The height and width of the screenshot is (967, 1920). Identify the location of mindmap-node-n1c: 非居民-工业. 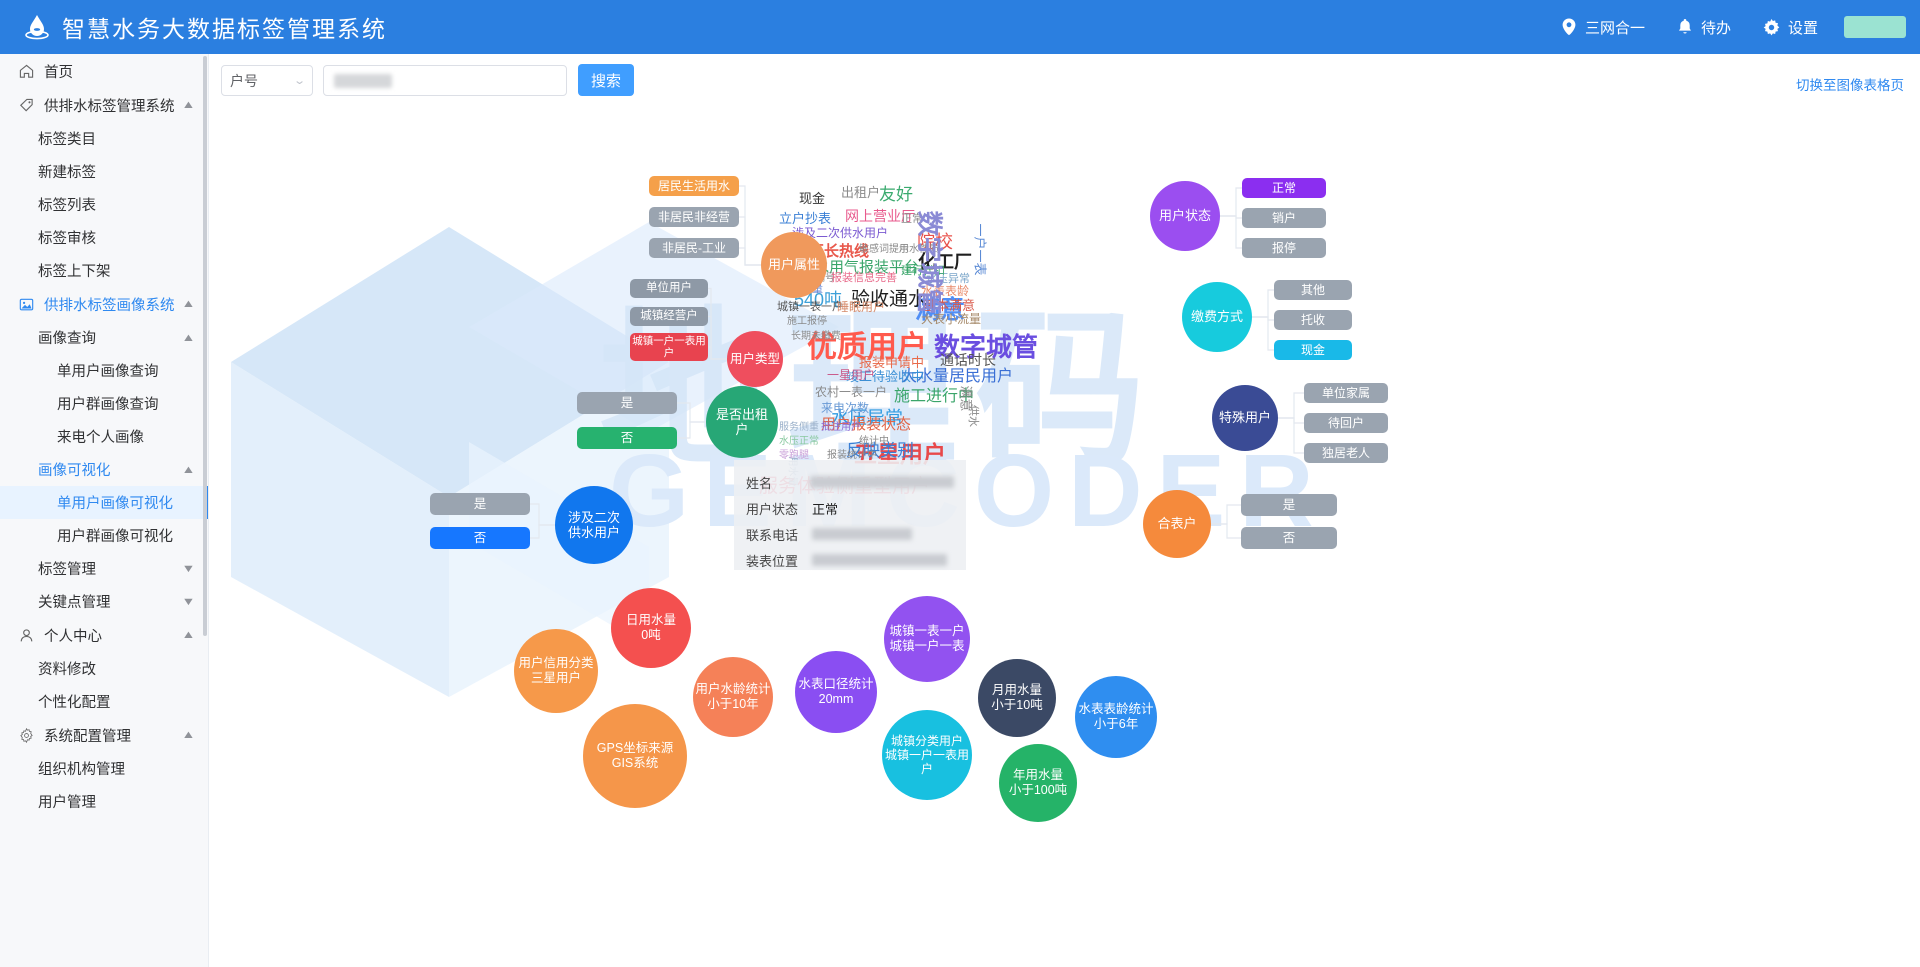
(694, 248).